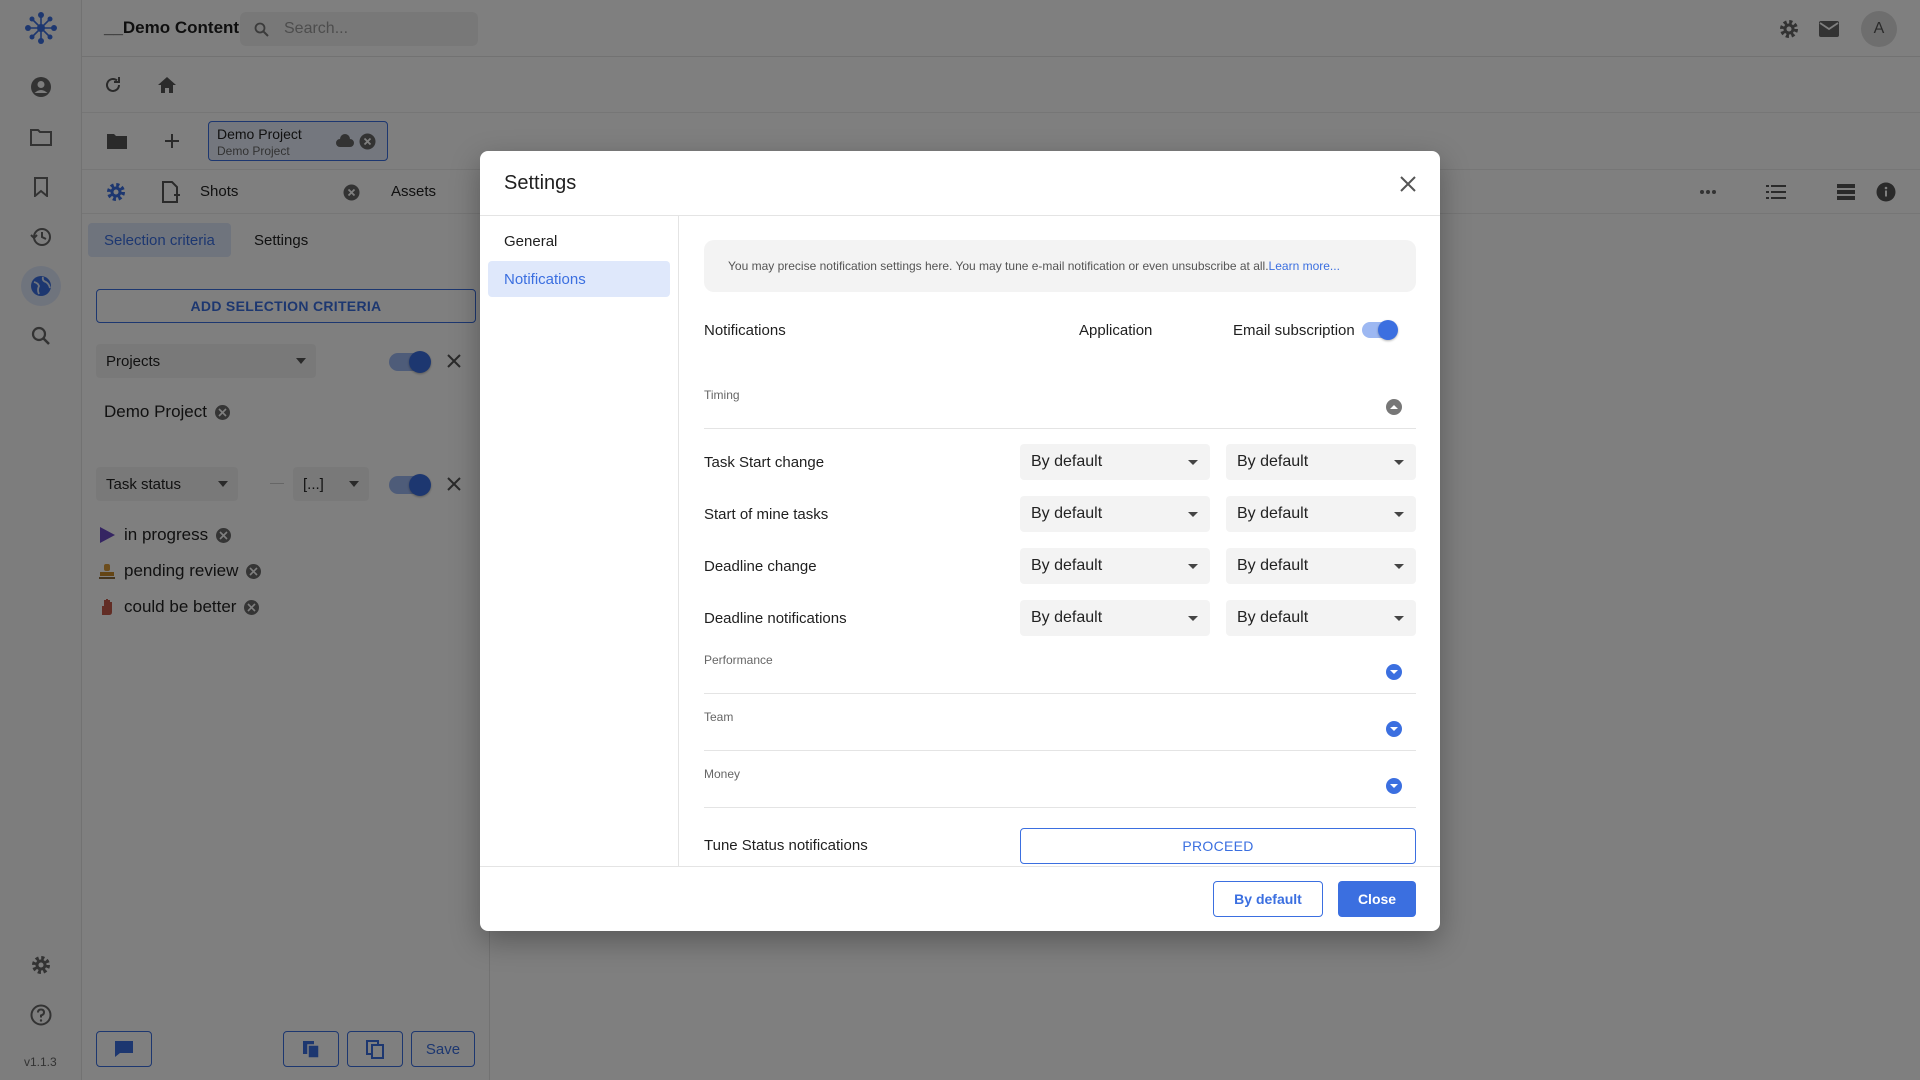  I want to click on row-label-deadline-notifications: Deadline notifications, so click(775, 618).